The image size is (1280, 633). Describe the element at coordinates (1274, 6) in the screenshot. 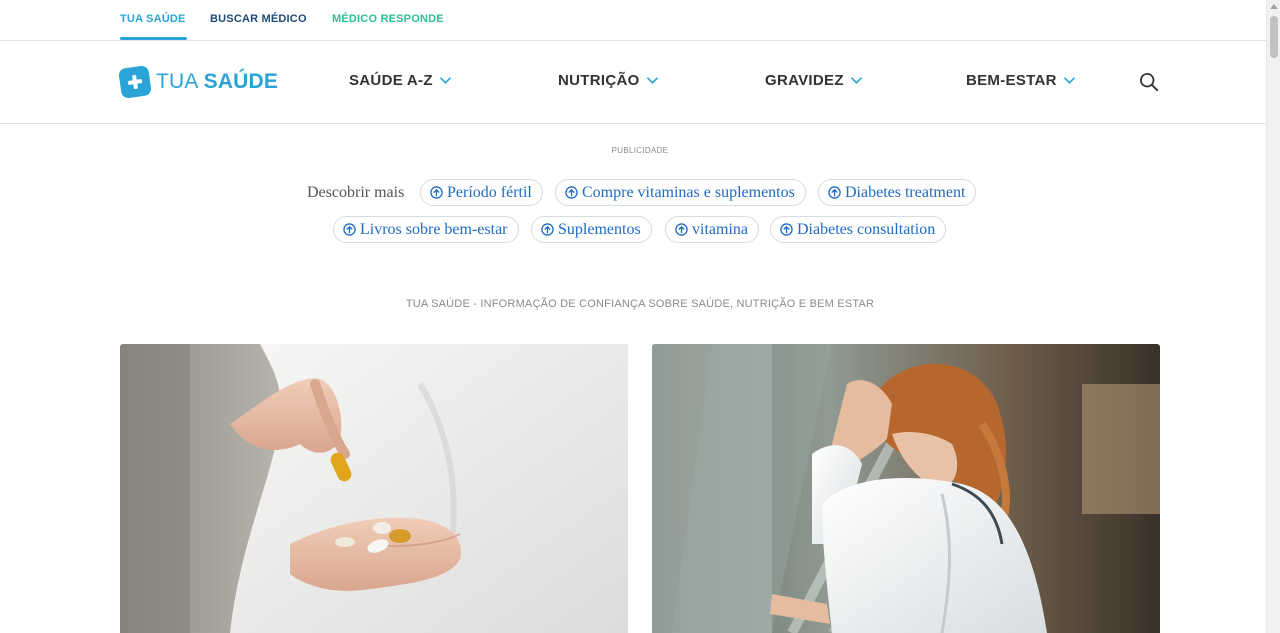

I see `scroll-up-arrow-icon` at that location.